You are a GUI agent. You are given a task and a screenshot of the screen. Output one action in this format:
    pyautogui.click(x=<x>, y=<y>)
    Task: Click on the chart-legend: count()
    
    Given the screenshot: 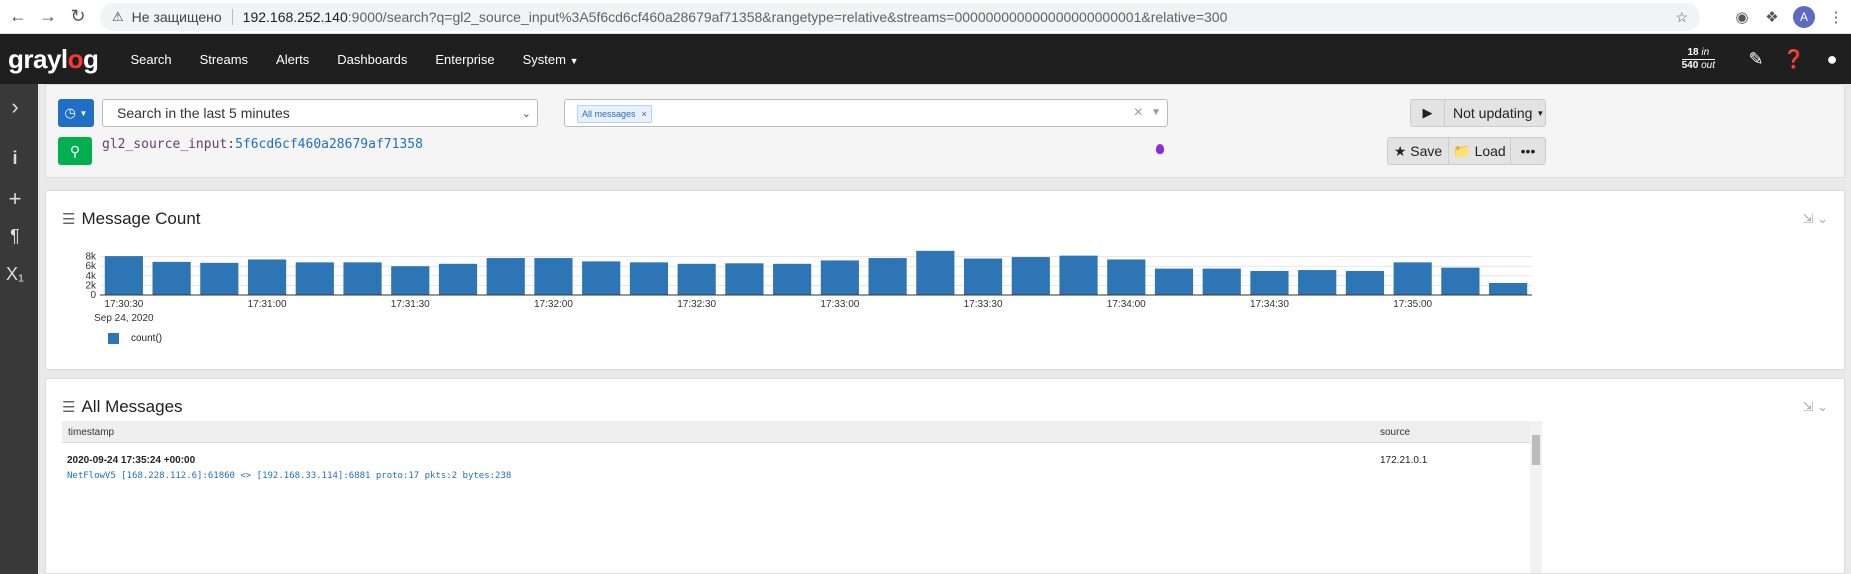 What is the action you would take?
    pyautogui.click(x=135, y=338)
    